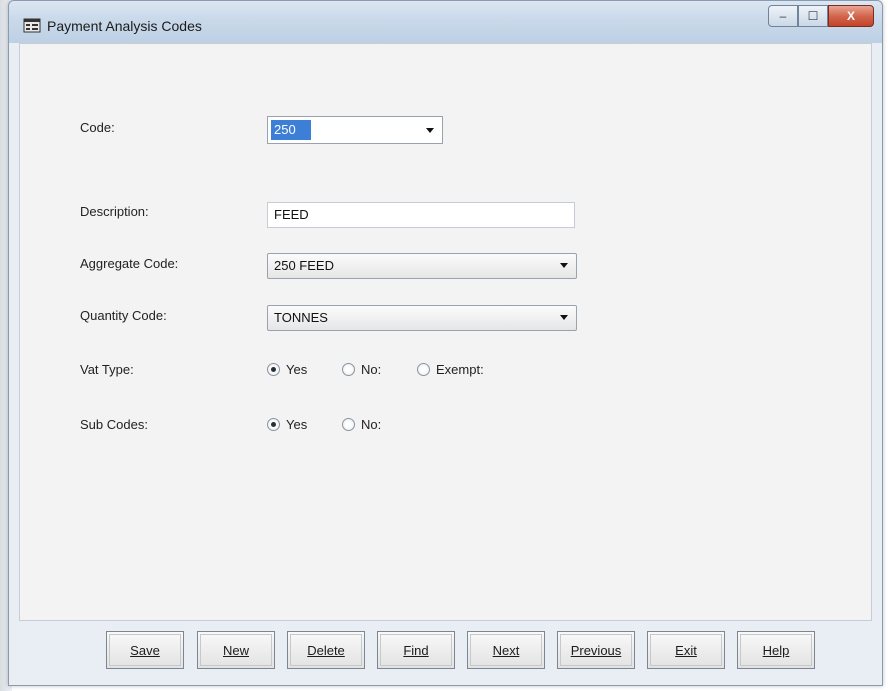 This screenshot has width=888, height=691. Describe the element at coordinates (422, 318) in the screenshot. I see `quantity-code-combobox: TONNES` at that location.